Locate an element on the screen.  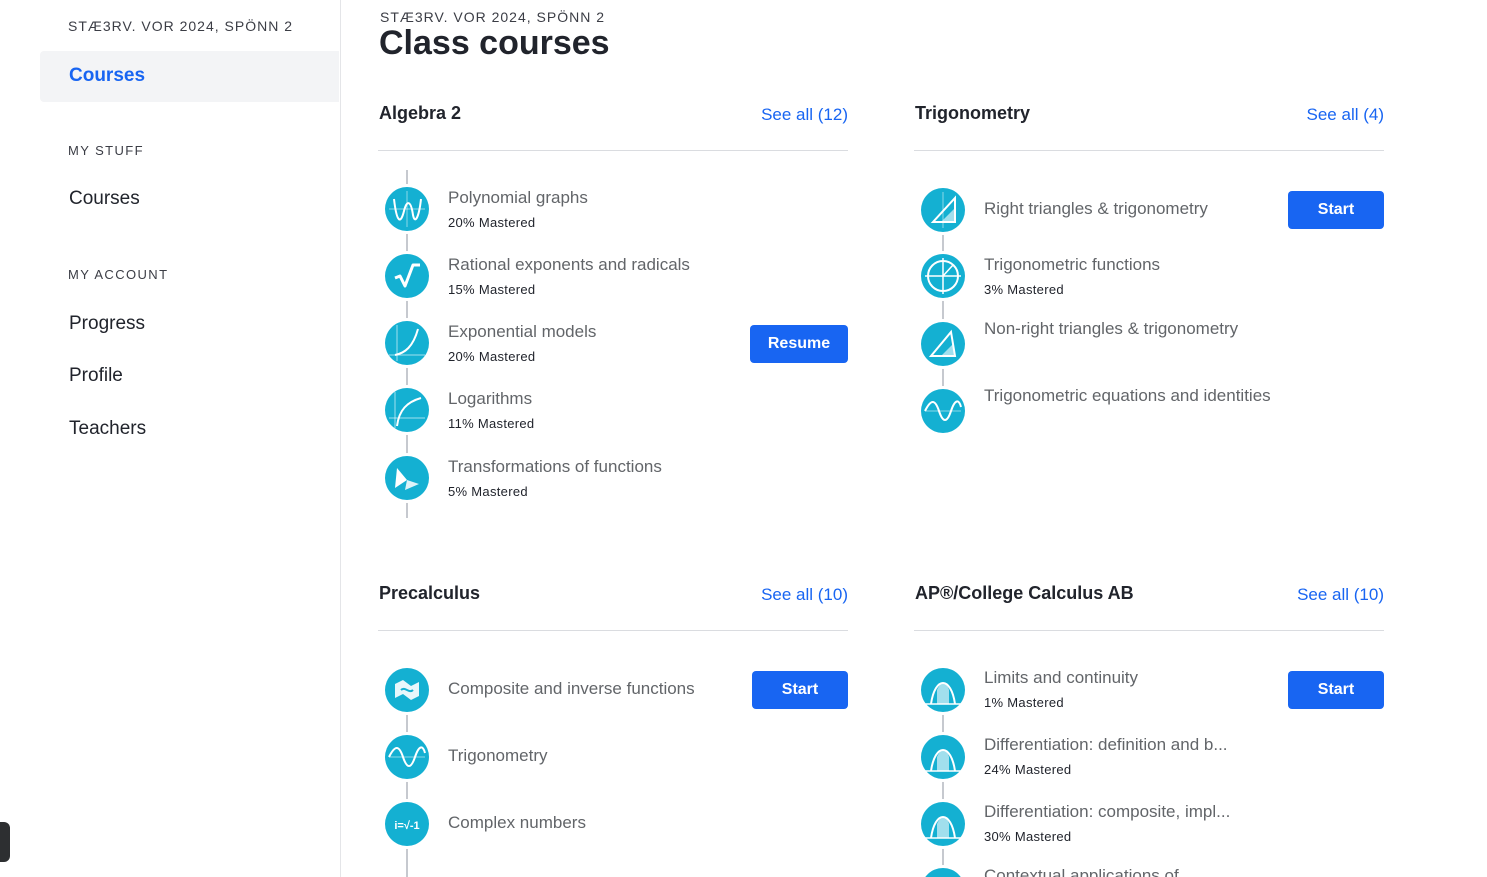
unit-title: Trigonometry is located at coordinates (593, 756).